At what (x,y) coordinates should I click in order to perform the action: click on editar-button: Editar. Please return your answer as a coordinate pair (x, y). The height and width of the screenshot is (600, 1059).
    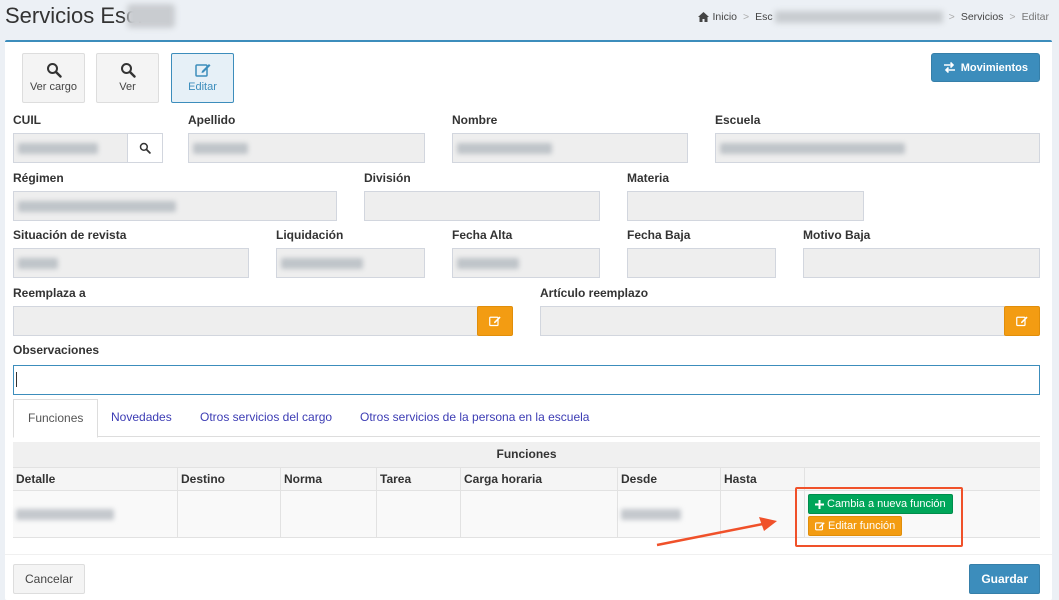
    Looking at the image, I should click on (202, 78).